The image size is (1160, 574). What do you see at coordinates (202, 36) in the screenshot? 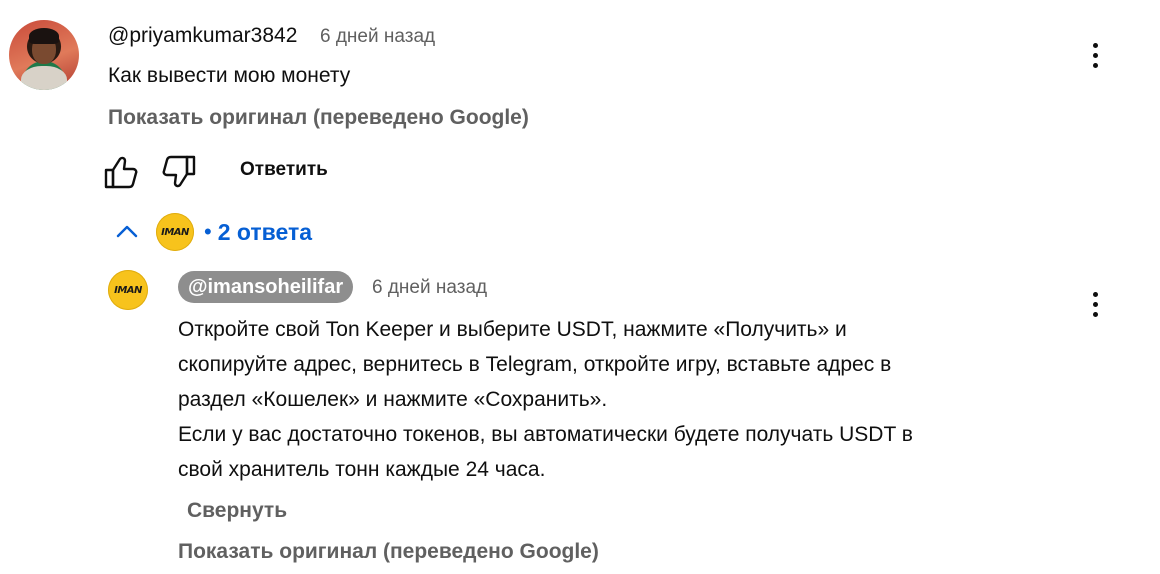
I see `comment-author: @priyamkumar3842` at bounding box center [202, 36].